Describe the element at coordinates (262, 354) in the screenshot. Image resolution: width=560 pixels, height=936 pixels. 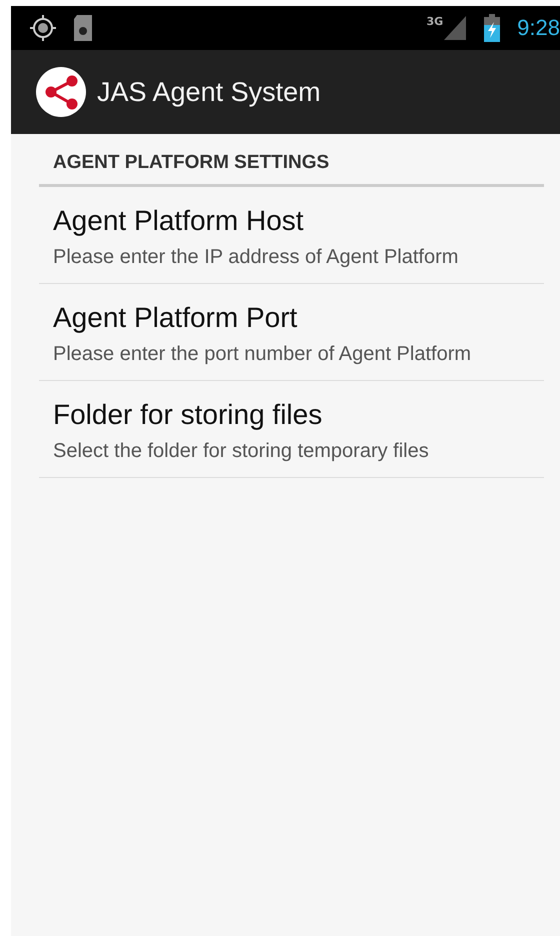
I see `preference-summary: Please enter the port number of Agent Platform` at that location.